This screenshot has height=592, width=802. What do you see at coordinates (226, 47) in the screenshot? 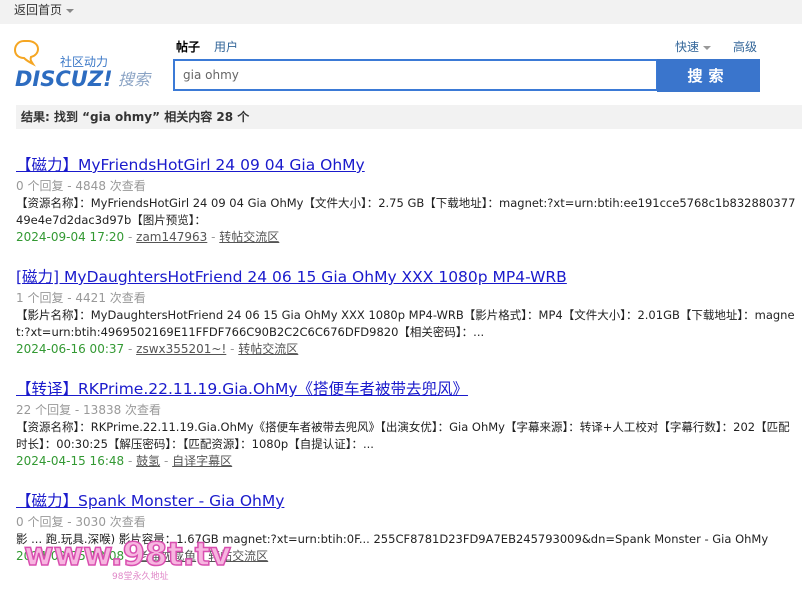
I see `tab-users: 用户` at bounding box center [226, 47].